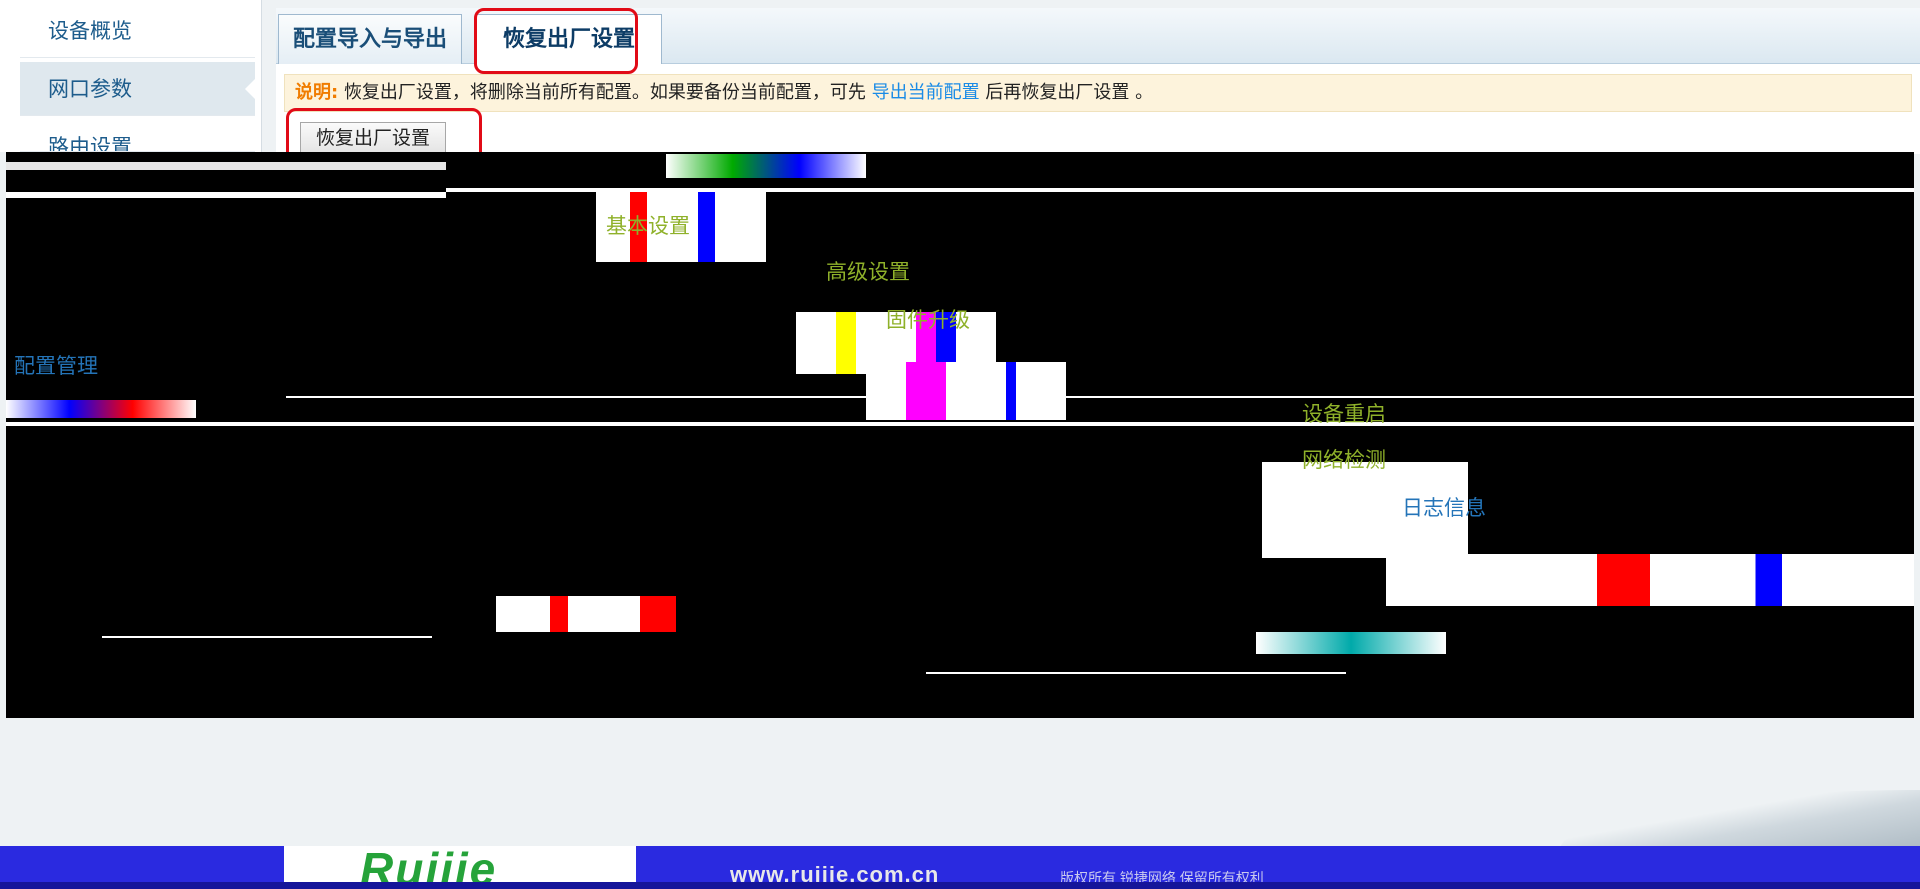 Image resolution: width=1920 pixels, height=889 pixels. I want to click on sidebar-item-label: 设备概览, so click(90, 31).